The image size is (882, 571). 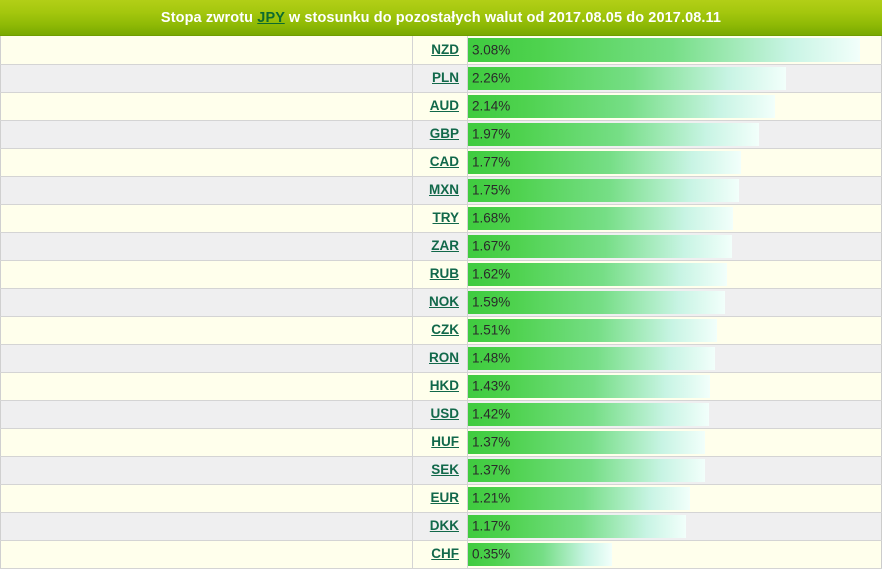 I want to click on currency-code-link-usd: USD, so click(x=444, y=413).